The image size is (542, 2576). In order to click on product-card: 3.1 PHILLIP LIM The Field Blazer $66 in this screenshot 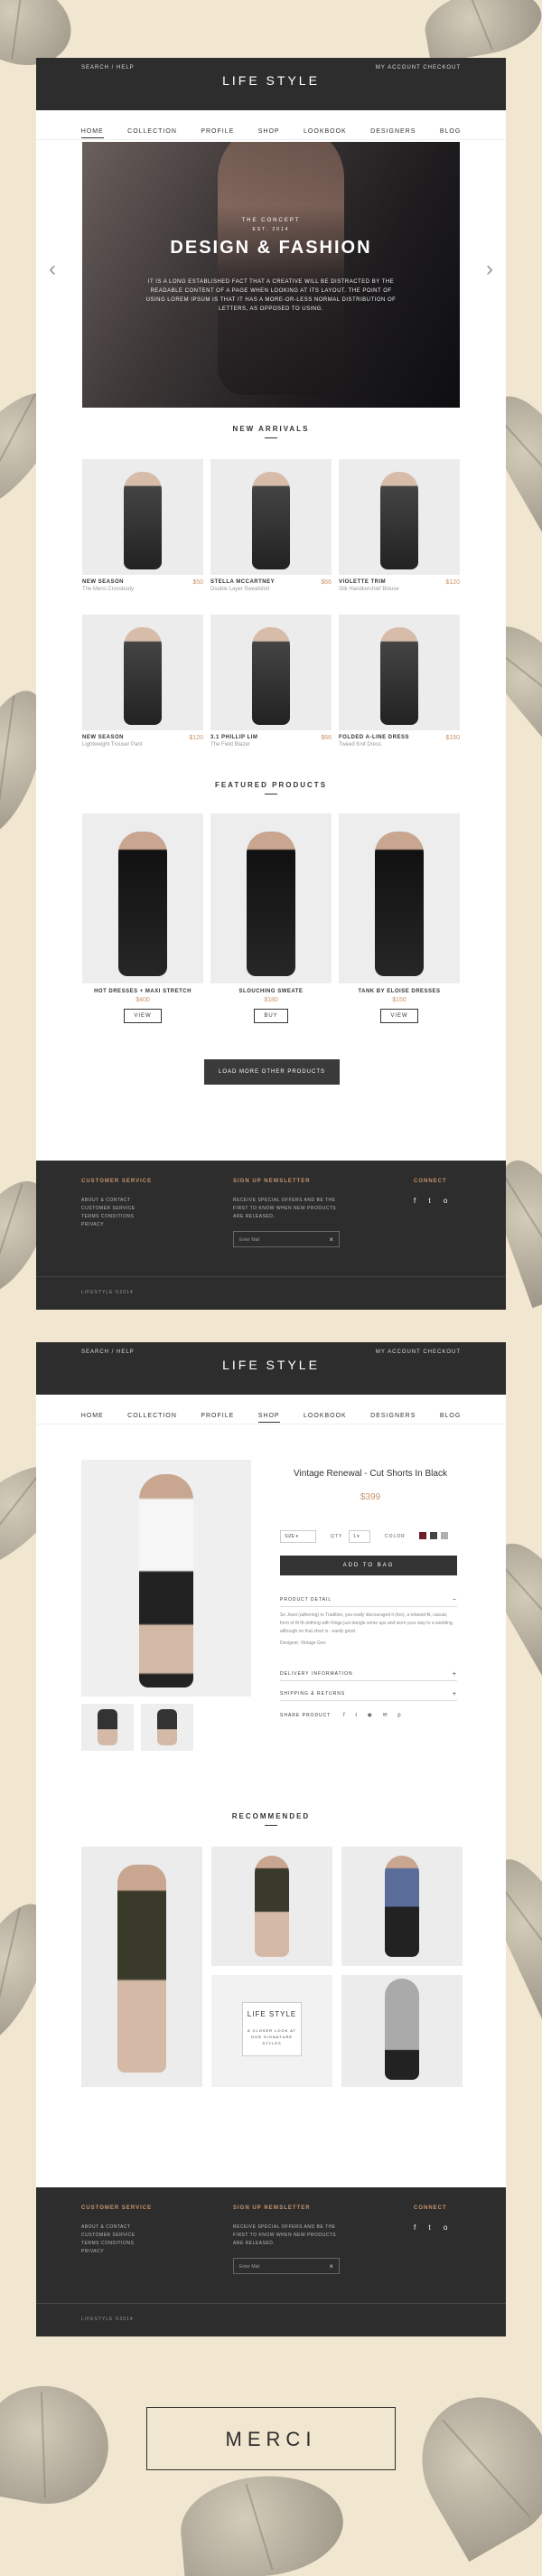, I will do `click(271, 681)`.